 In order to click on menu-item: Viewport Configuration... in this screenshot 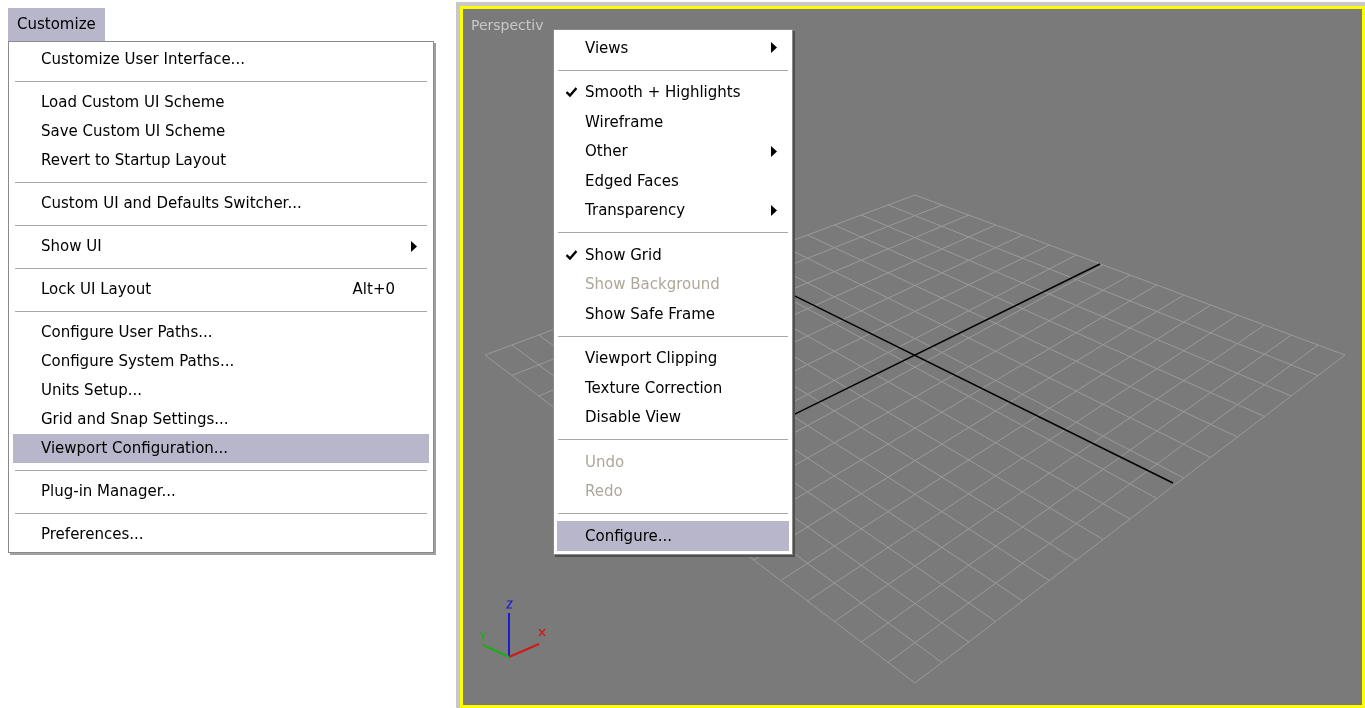, I will do `click(221, 448)`.